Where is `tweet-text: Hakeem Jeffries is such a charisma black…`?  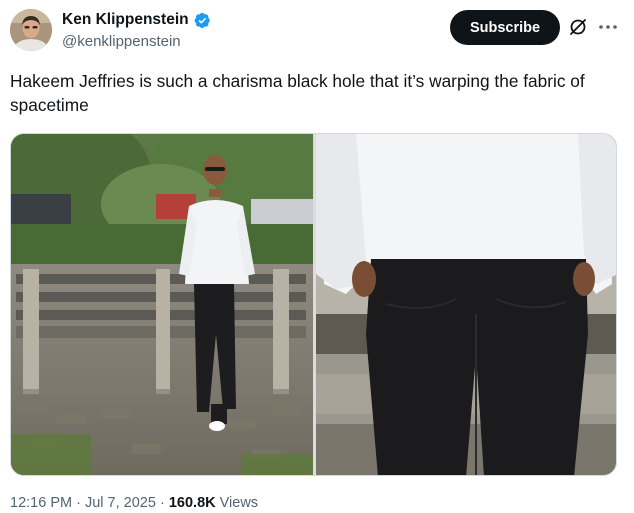
tweet-text: Hakeem Jeffries is such a charisma black… is located at coordinates (297, 93).